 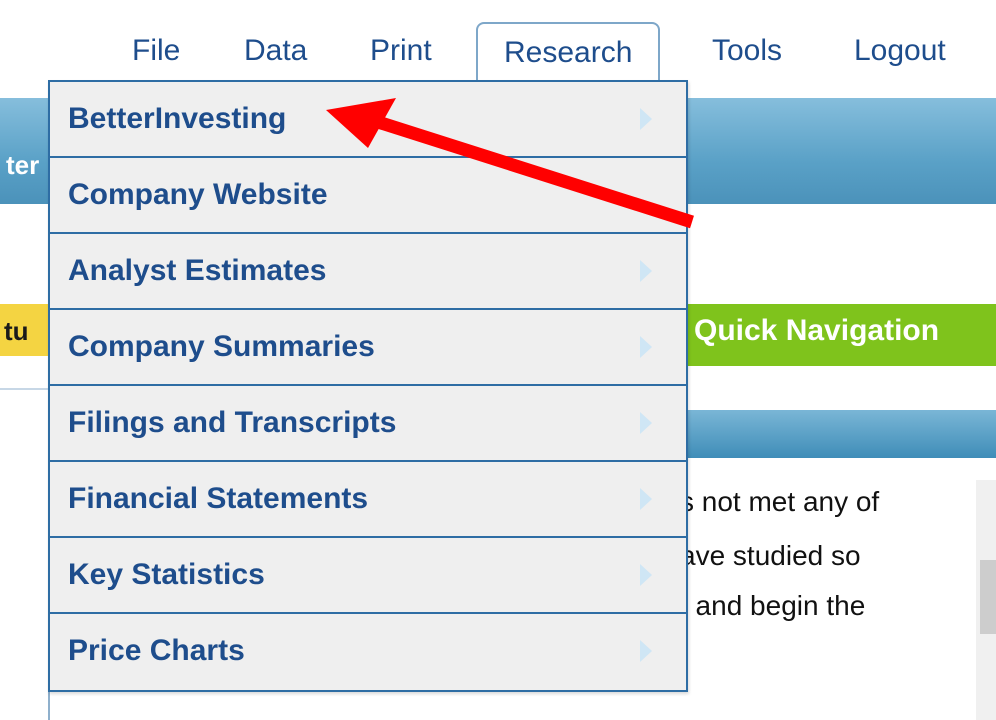 What do you see at coordinates (368, 272) in the screenshot?
I see `menu-item-analyst-estimates: Analyst Estimates` at bounding box center [368, 272].